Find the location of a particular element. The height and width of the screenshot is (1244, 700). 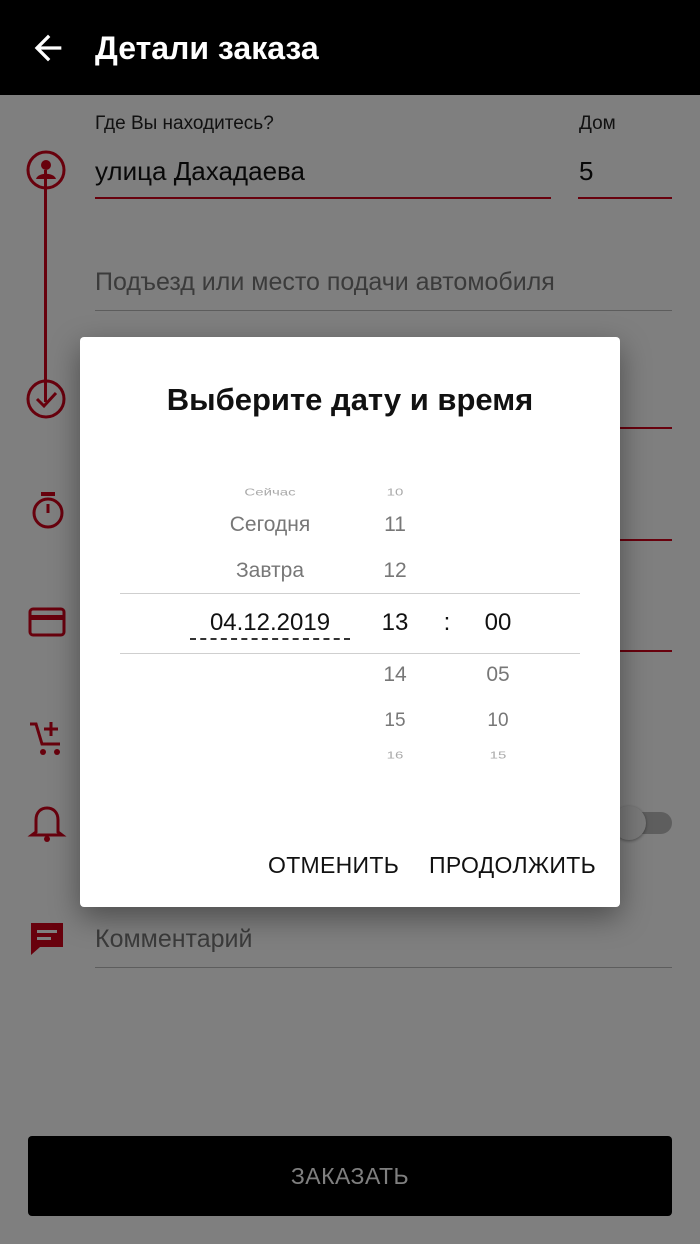

selected-hour: 13 is located at coordinates (395, 623).